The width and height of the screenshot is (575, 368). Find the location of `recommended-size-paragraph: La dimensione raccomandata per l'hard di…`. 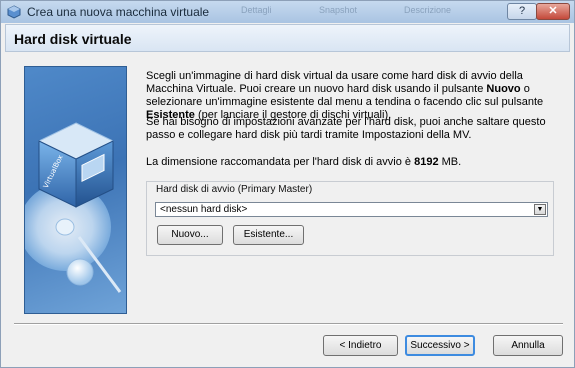

recommended-size-paragraph: La dimensione raccomandata per l'hard di… is located at coordinates (351, 162).